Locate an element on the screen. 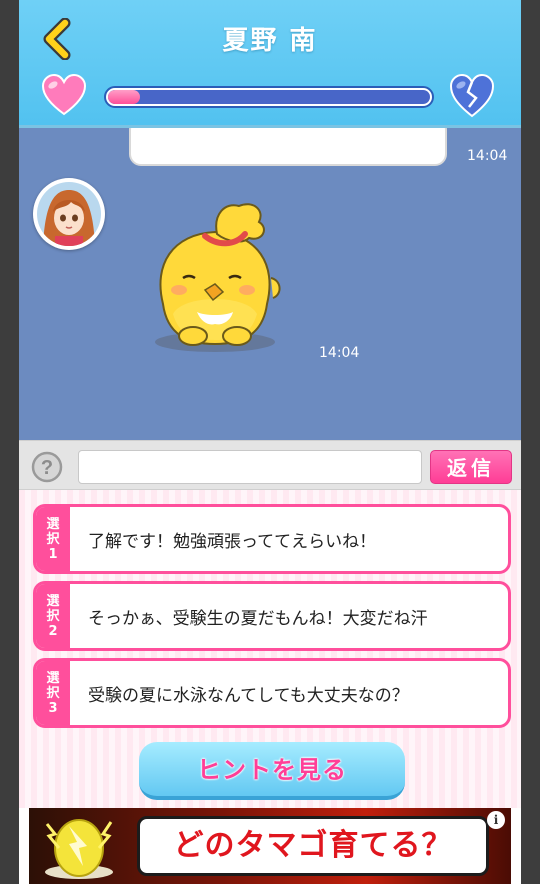  ad-banner: どのタマゴ育てる？ i is located at coordinates (270, 846).